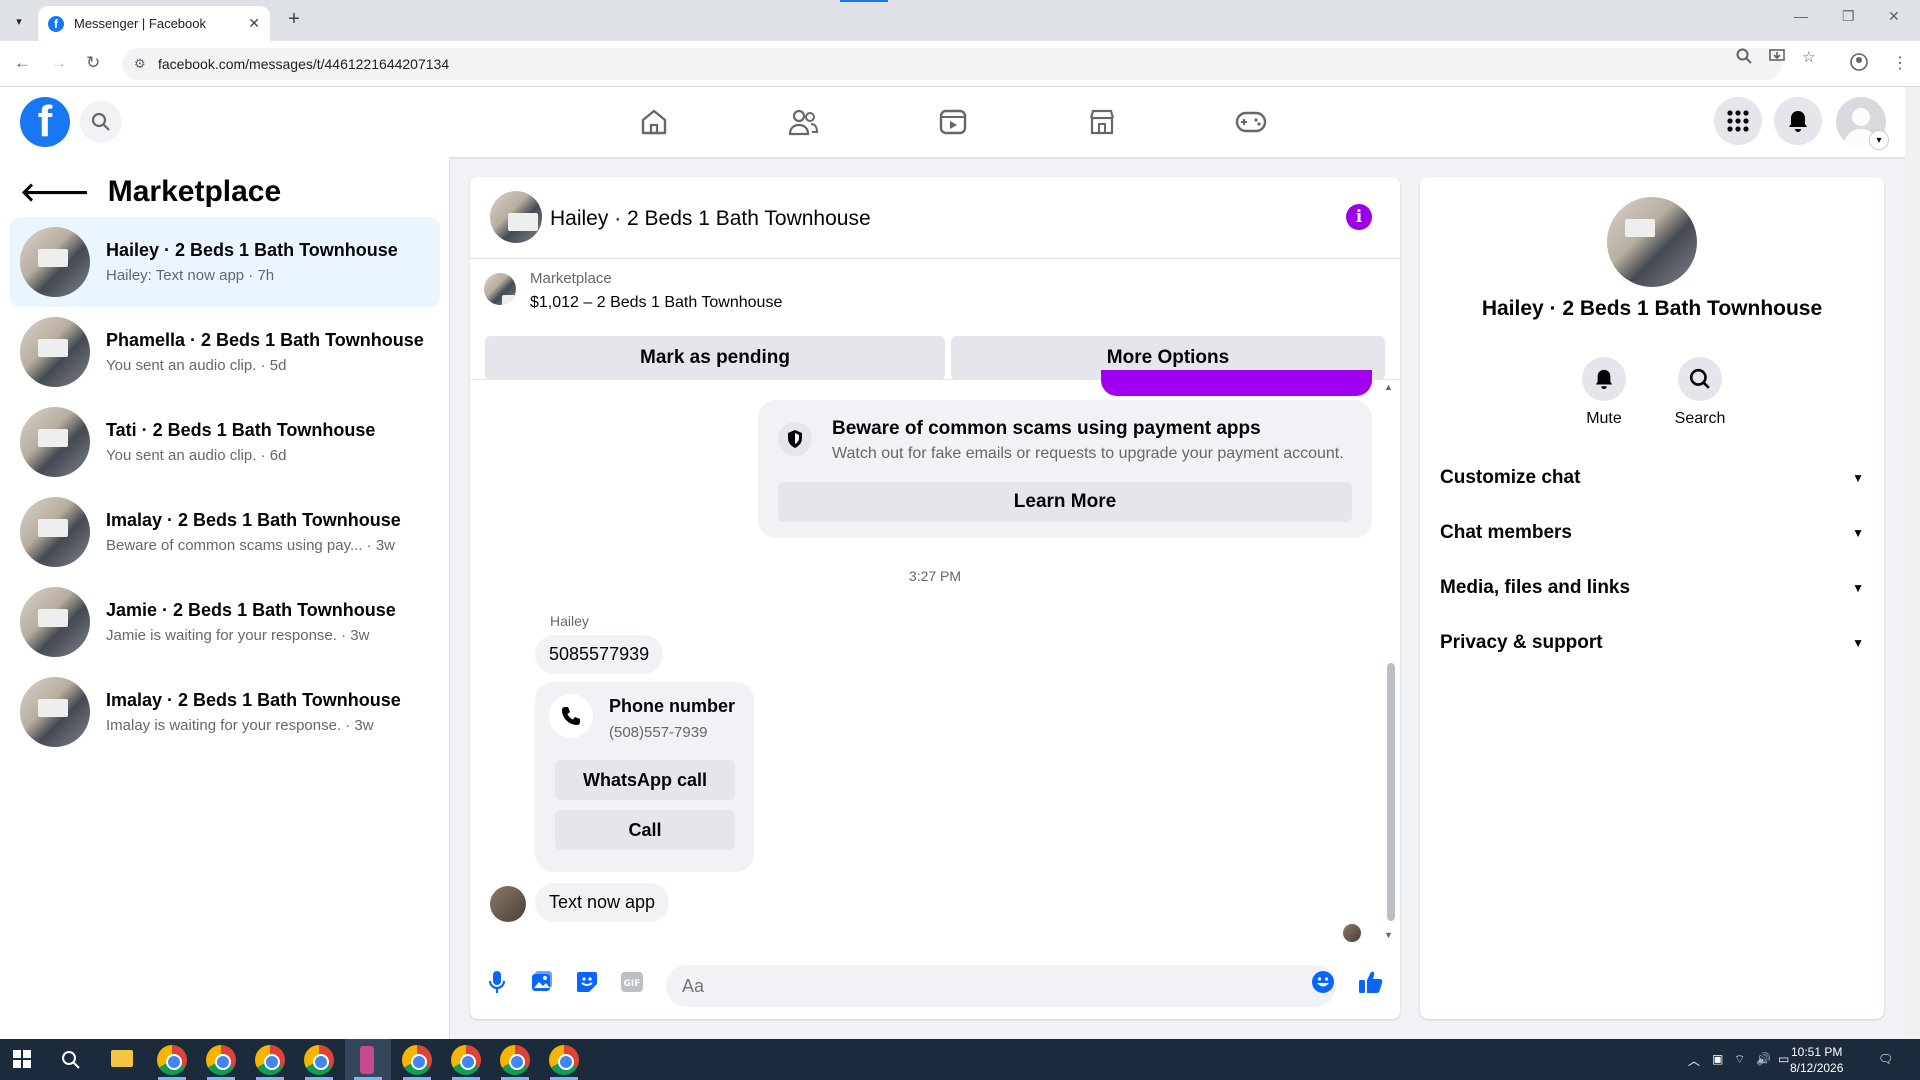 The width and height of the screenshot is (1920, 1080). I want to click on conversation-name: Phamella · 2 Beds 1 Bath Townhouse, so click(265, 340).